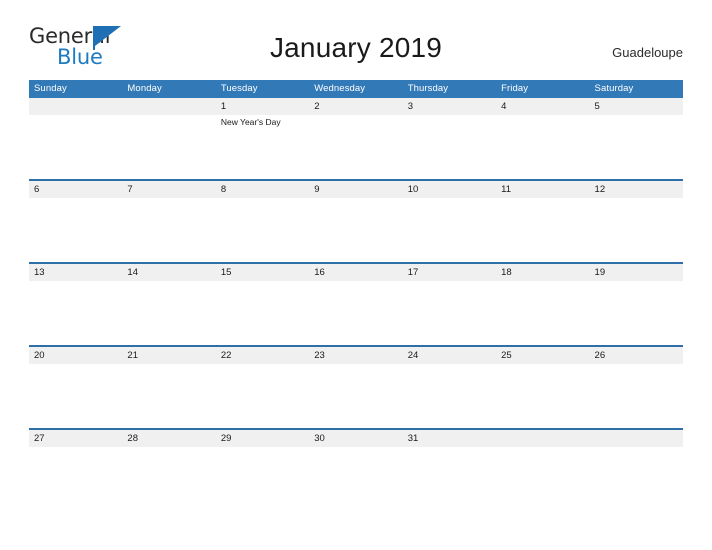  I want to click on day-number-13: 13, so click(76, 271).